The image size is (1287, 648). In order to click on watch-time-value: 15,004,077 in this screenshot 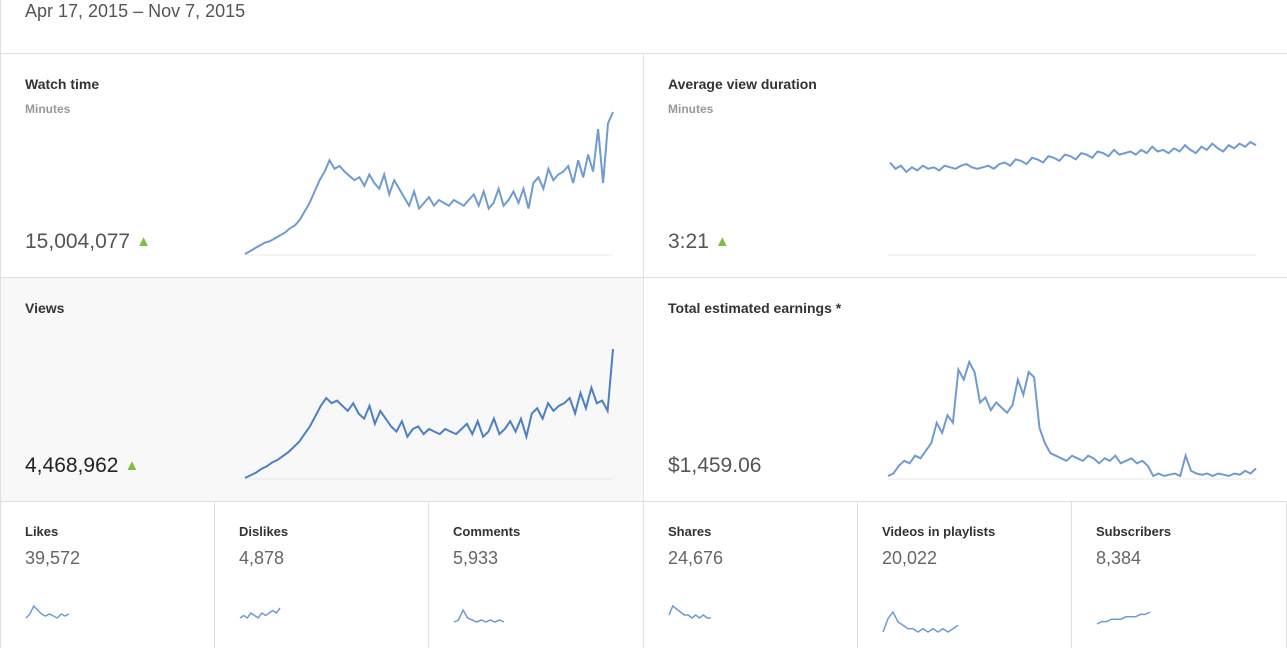, I will do `click(78, 241)`.